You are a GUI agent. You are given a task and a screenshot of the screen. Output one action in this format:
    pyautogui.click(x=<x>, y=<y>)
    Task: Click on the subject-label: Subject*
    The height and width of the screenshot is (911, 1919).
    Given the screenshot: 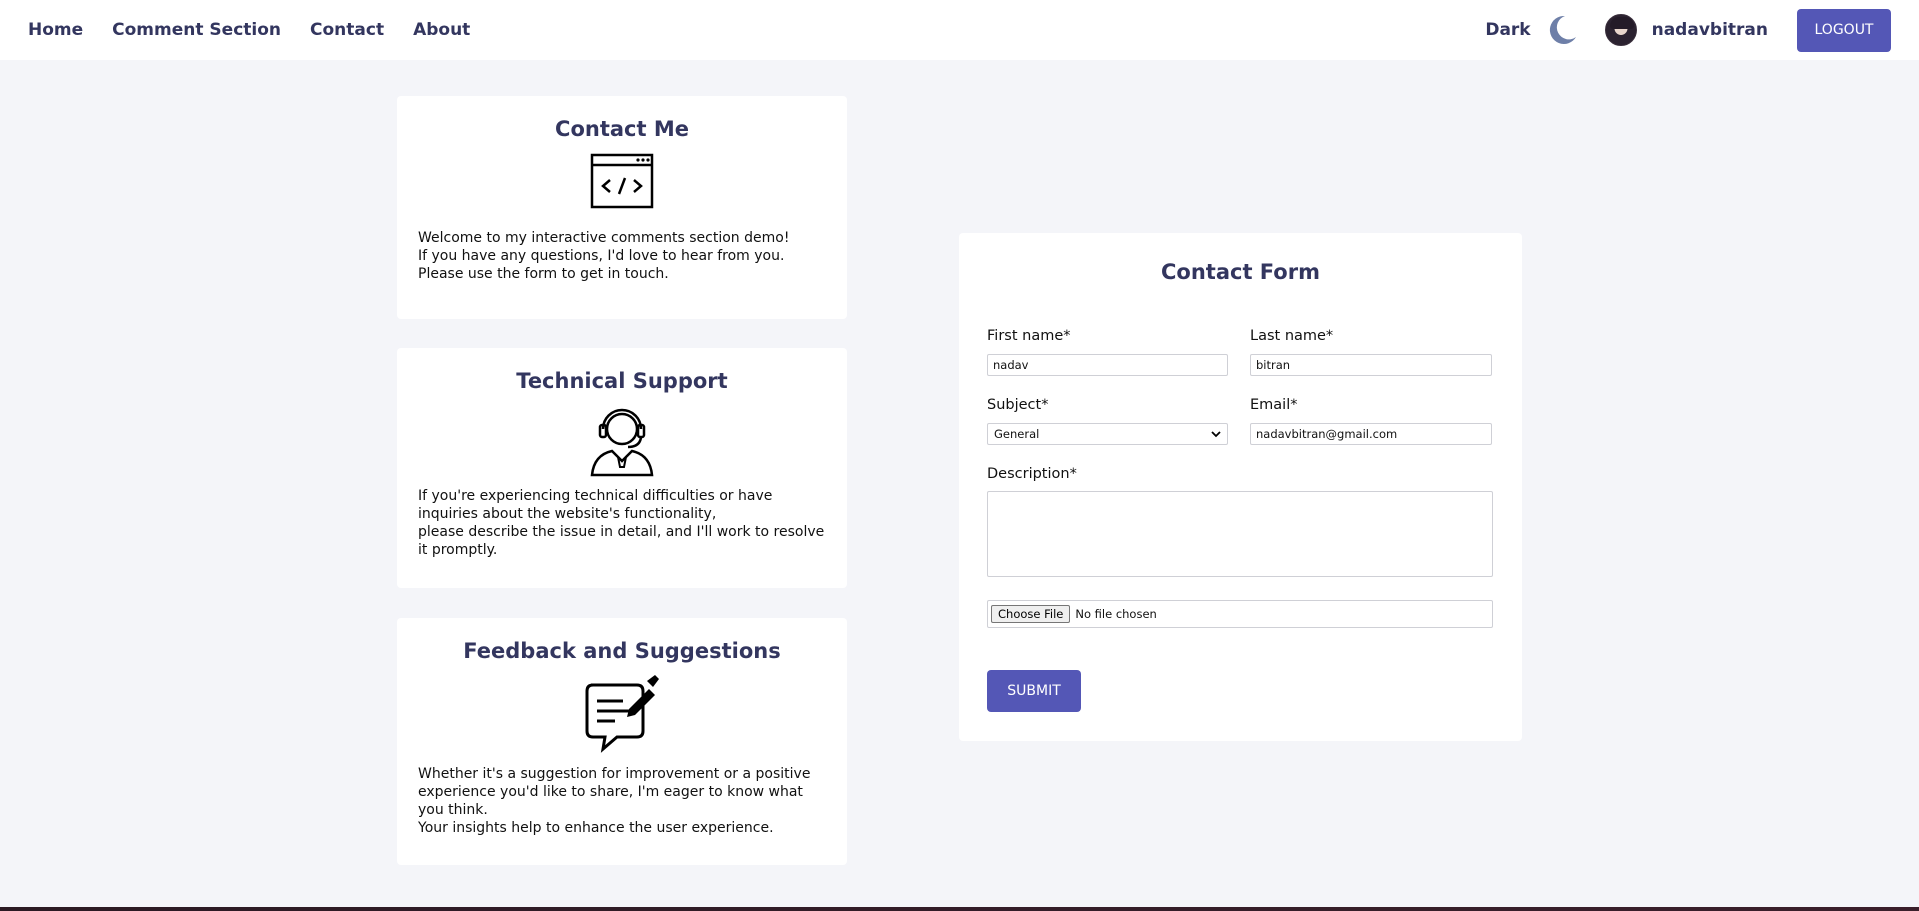 What is the action you would take?
    pyautogui.click(x=1018, y=405)
    